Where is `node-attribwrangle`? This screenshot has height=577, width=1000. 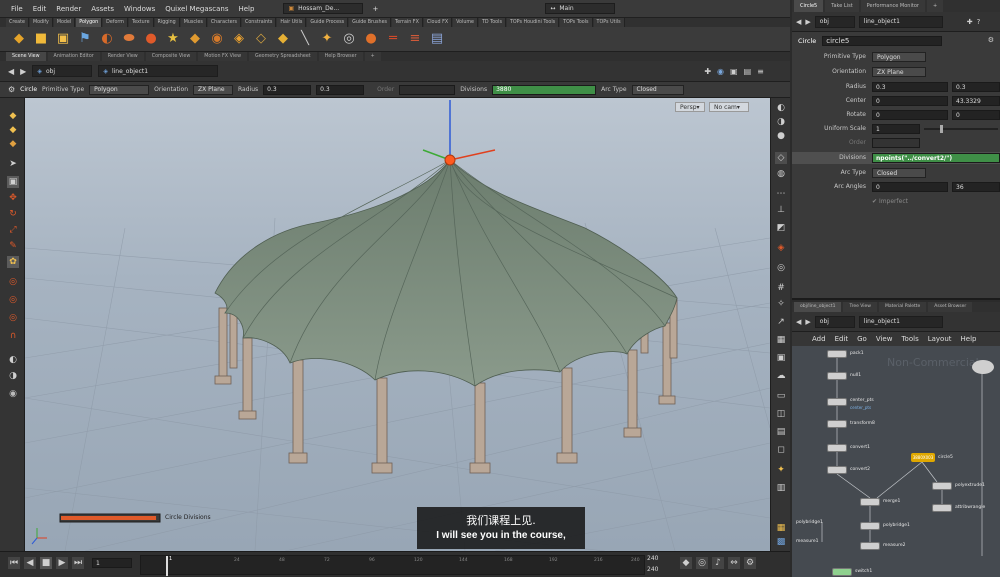
node-attribwrangle is located at coordinates (942, 508).